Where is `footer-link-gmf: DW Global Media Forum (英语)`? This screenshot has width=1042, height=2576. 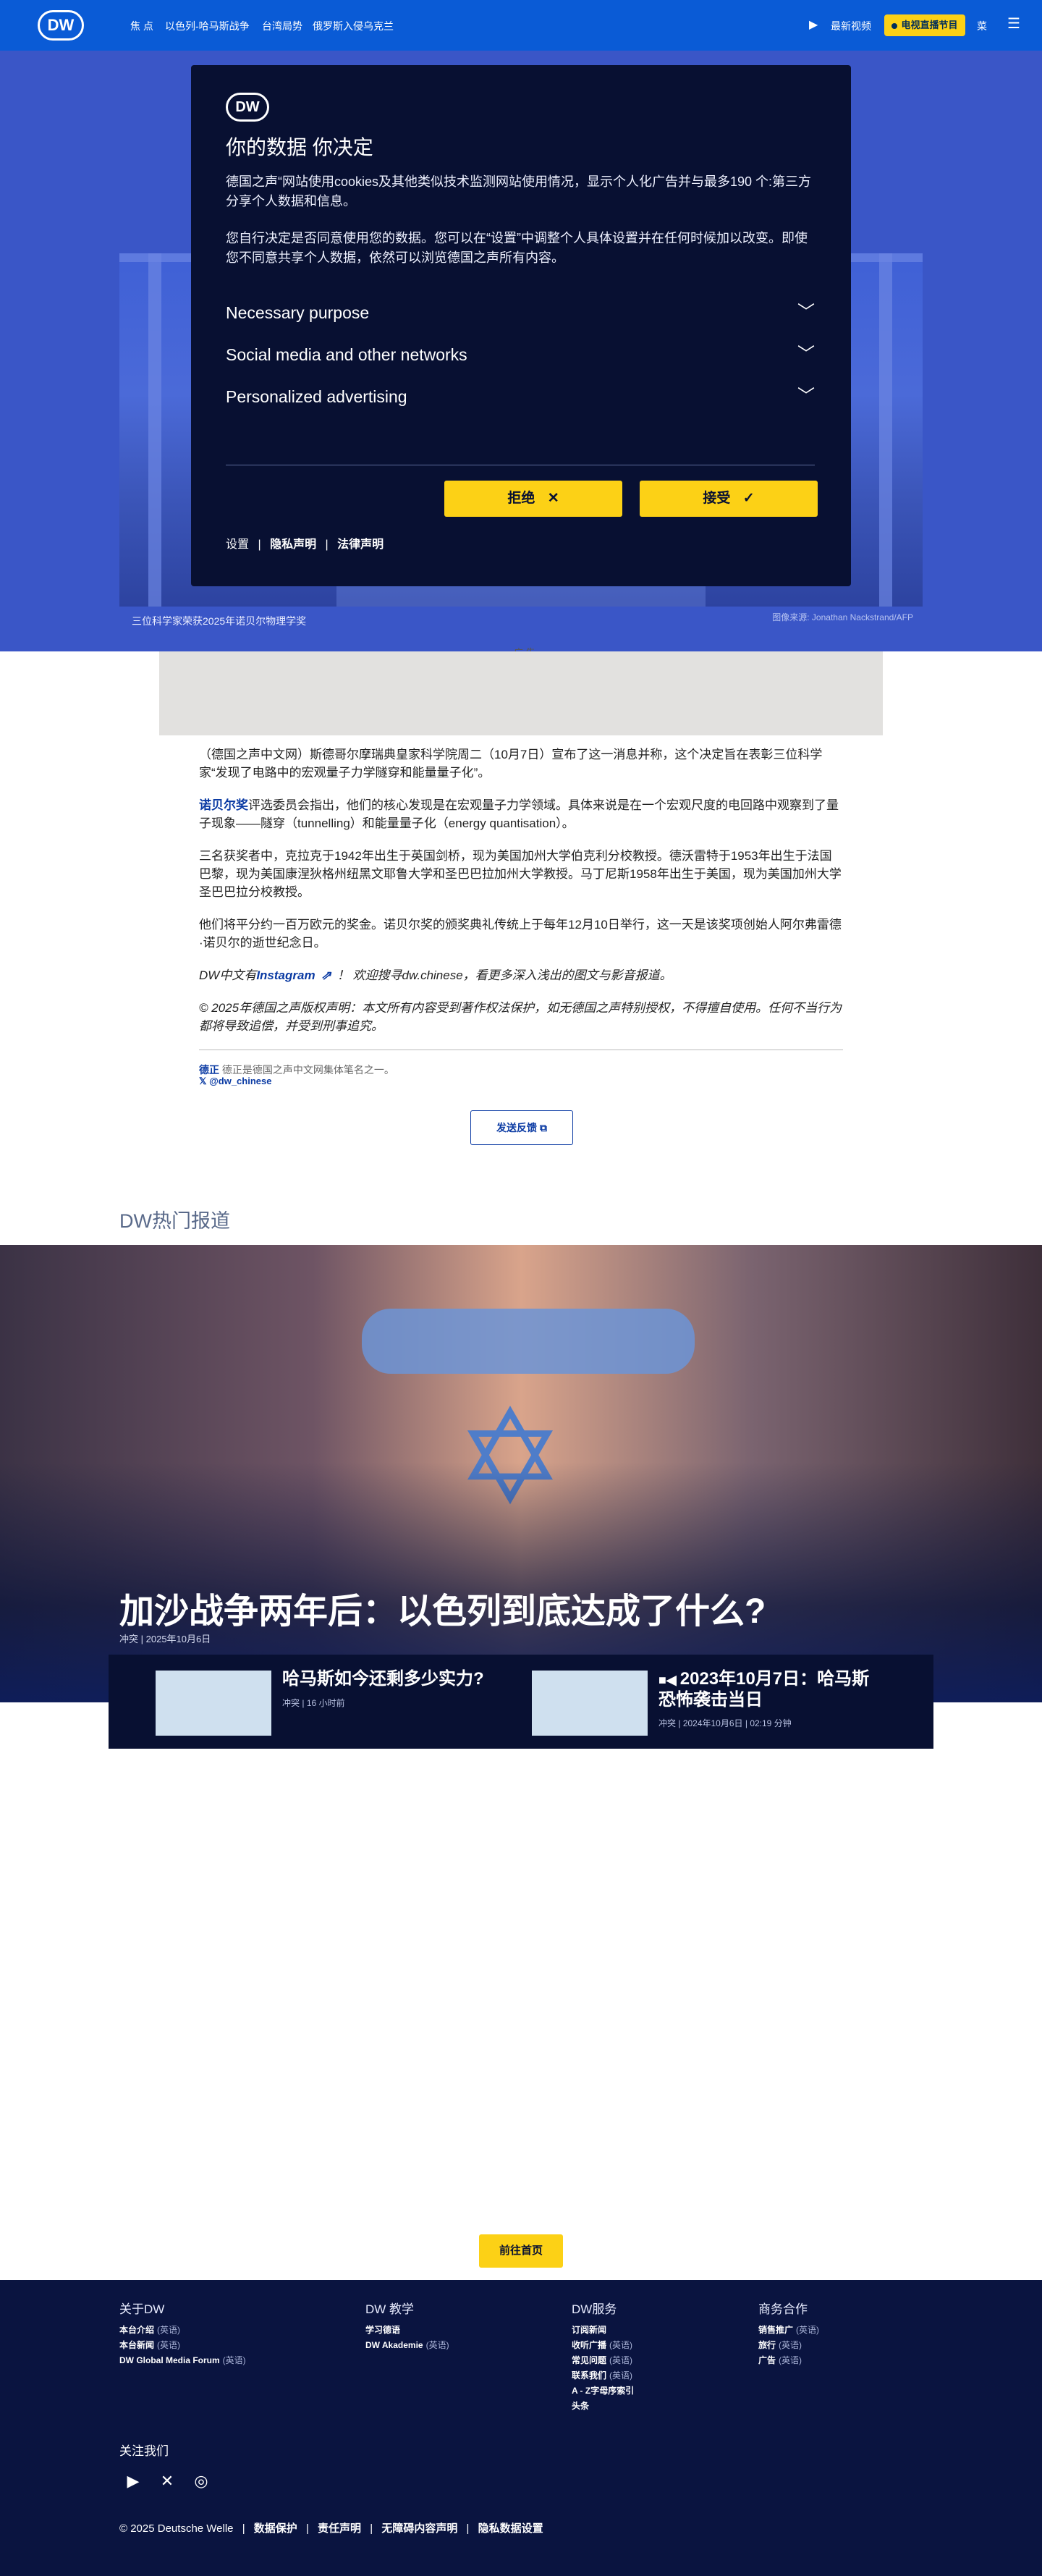 footer-link-gmf: DW Global Media Forum (英语) is located at coordinates (182, 2360).